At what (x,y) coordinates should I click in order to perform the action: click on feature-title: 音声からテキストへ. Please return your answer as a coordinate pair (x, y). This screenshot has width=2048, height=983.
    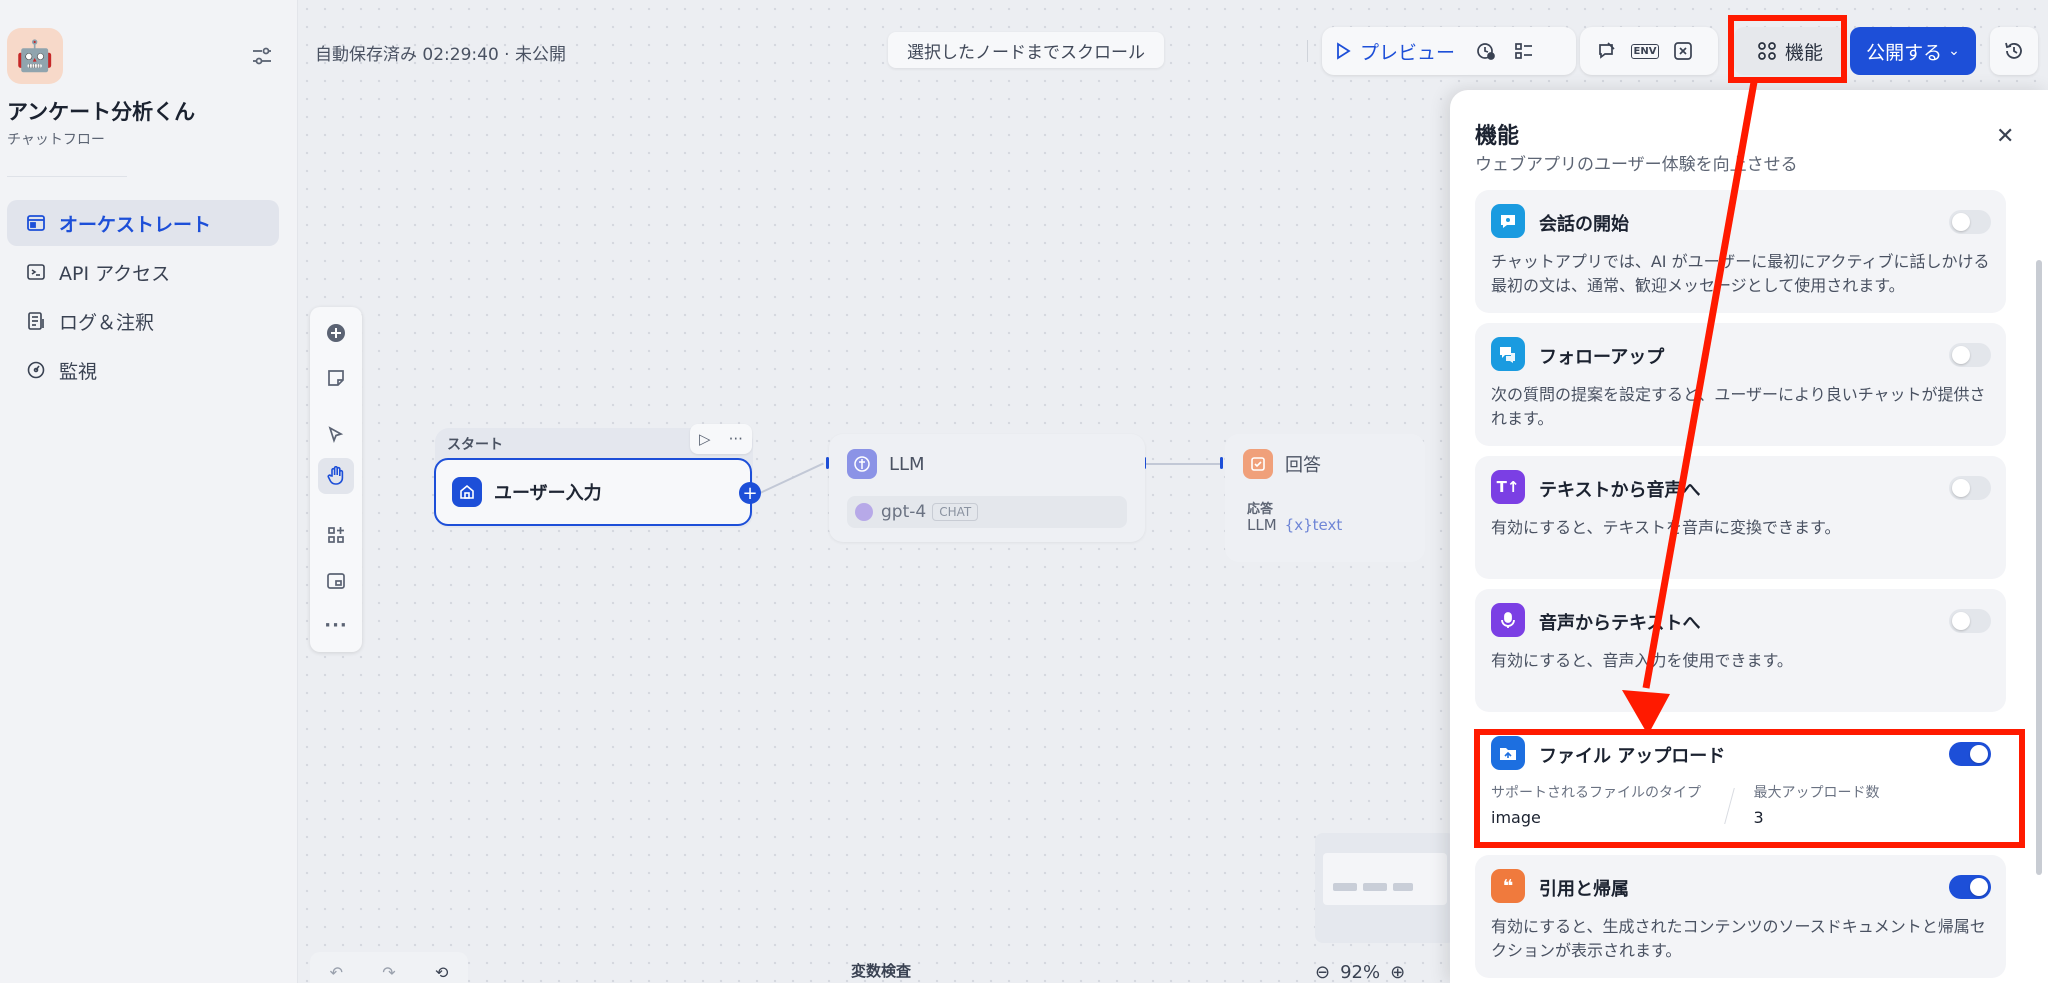
    Looking at the image, I should click on (1620, 623).